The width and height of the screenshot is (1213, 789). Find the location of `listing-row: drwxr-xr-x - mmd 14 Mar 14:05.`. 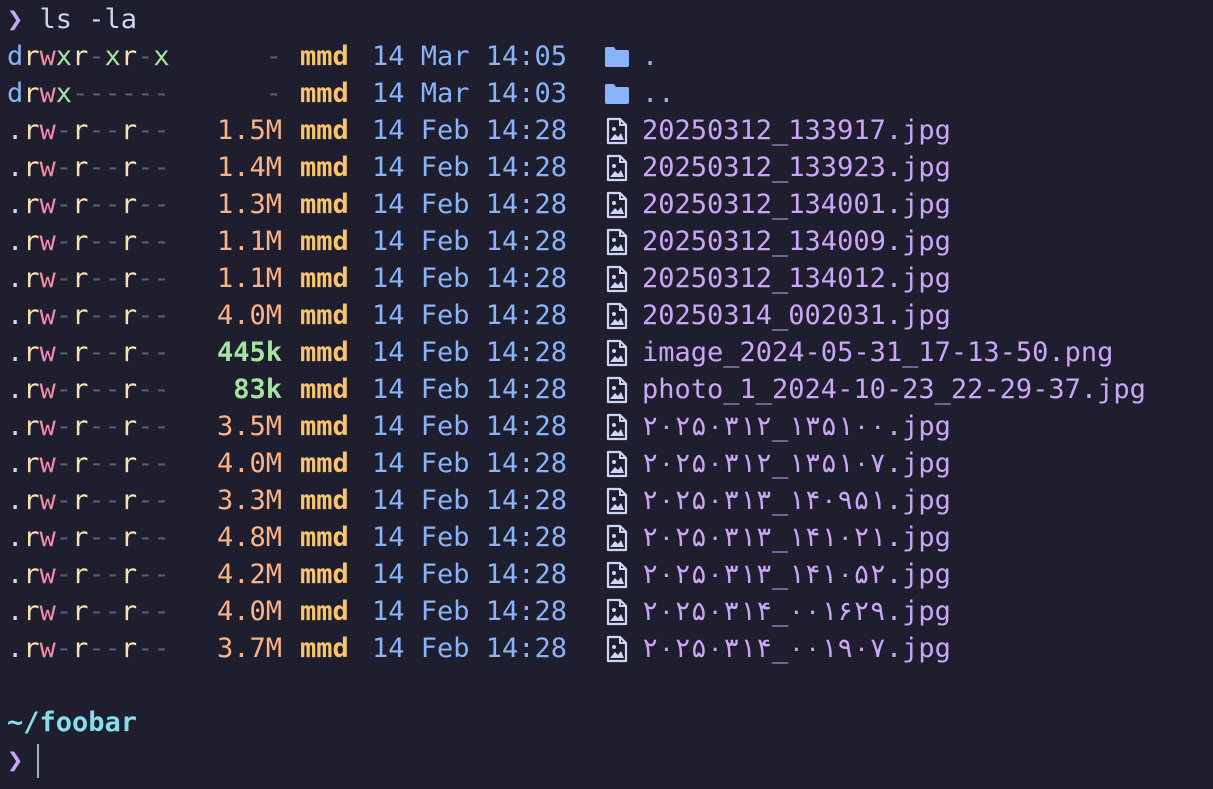

listing-row: drwxr-xr-x - mmd 14 Mar 14:05. is located at coordinates (610, 56).